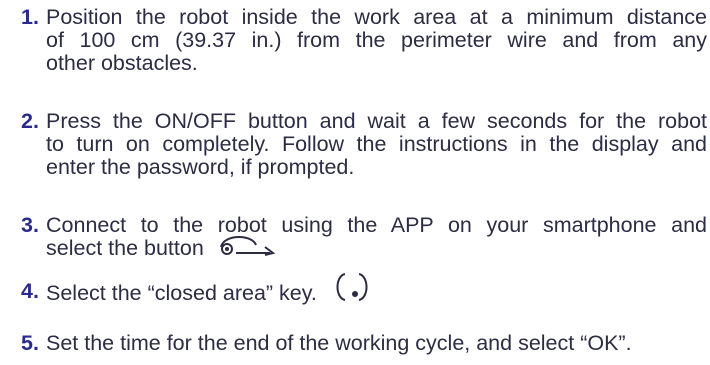 Image resolution: width=710 pixels, height=365 pixels. Describe the element at coordinates (30, 291) in the screenshot. I see `step-number: 4.` at that location.